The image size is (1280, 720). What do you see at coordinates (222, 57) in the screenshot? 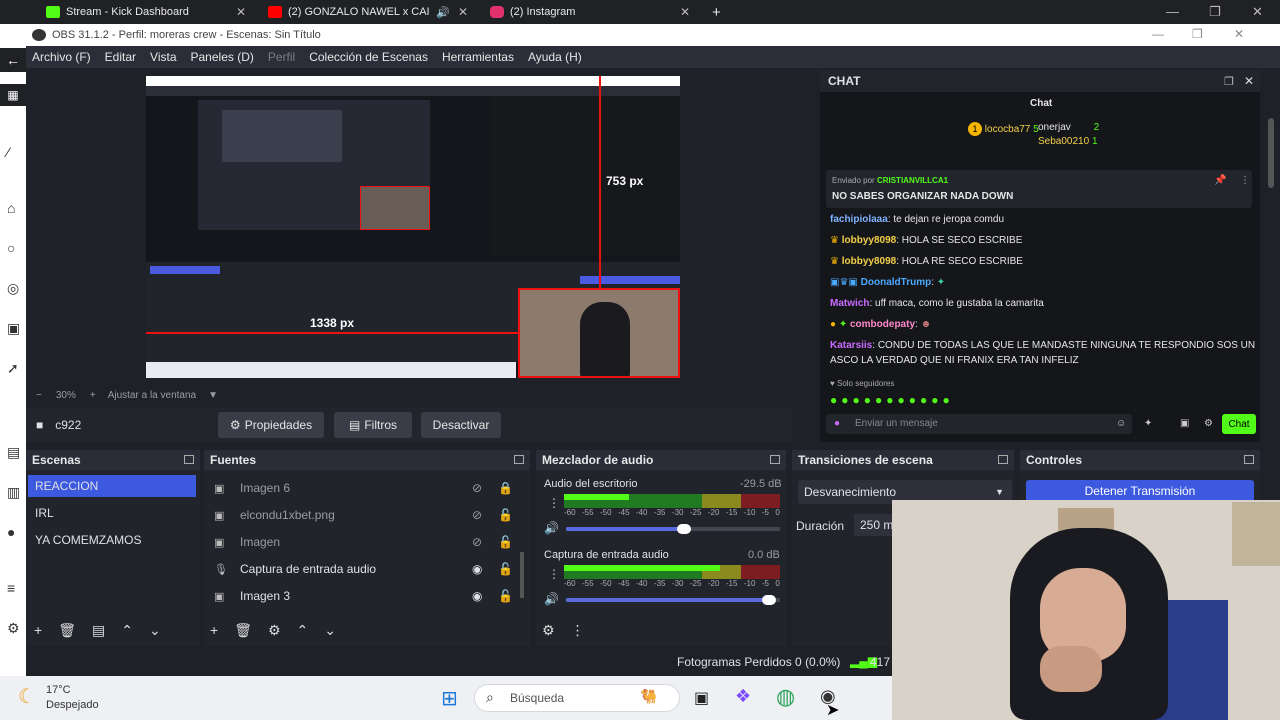
I see `menu-paneles: Paneles (D)` at bounding box center [222, 57].